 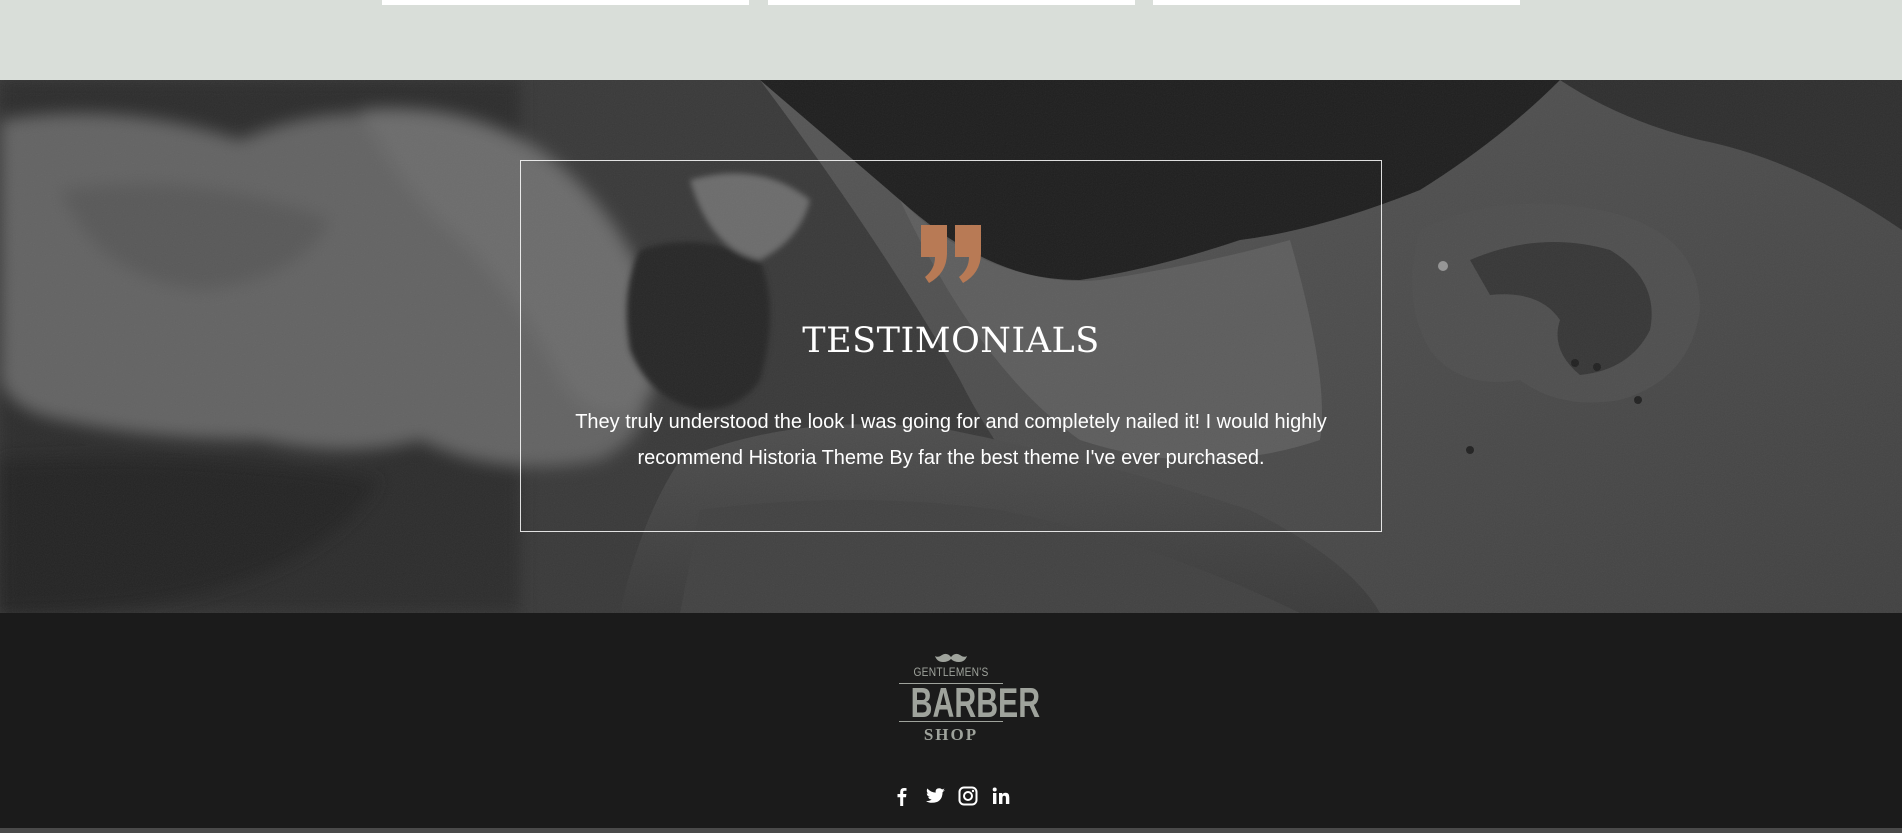 What do you see at coordinates (951, 830) in the screenshot?
I see `bottom-bar` at bounding box center [951, 830].